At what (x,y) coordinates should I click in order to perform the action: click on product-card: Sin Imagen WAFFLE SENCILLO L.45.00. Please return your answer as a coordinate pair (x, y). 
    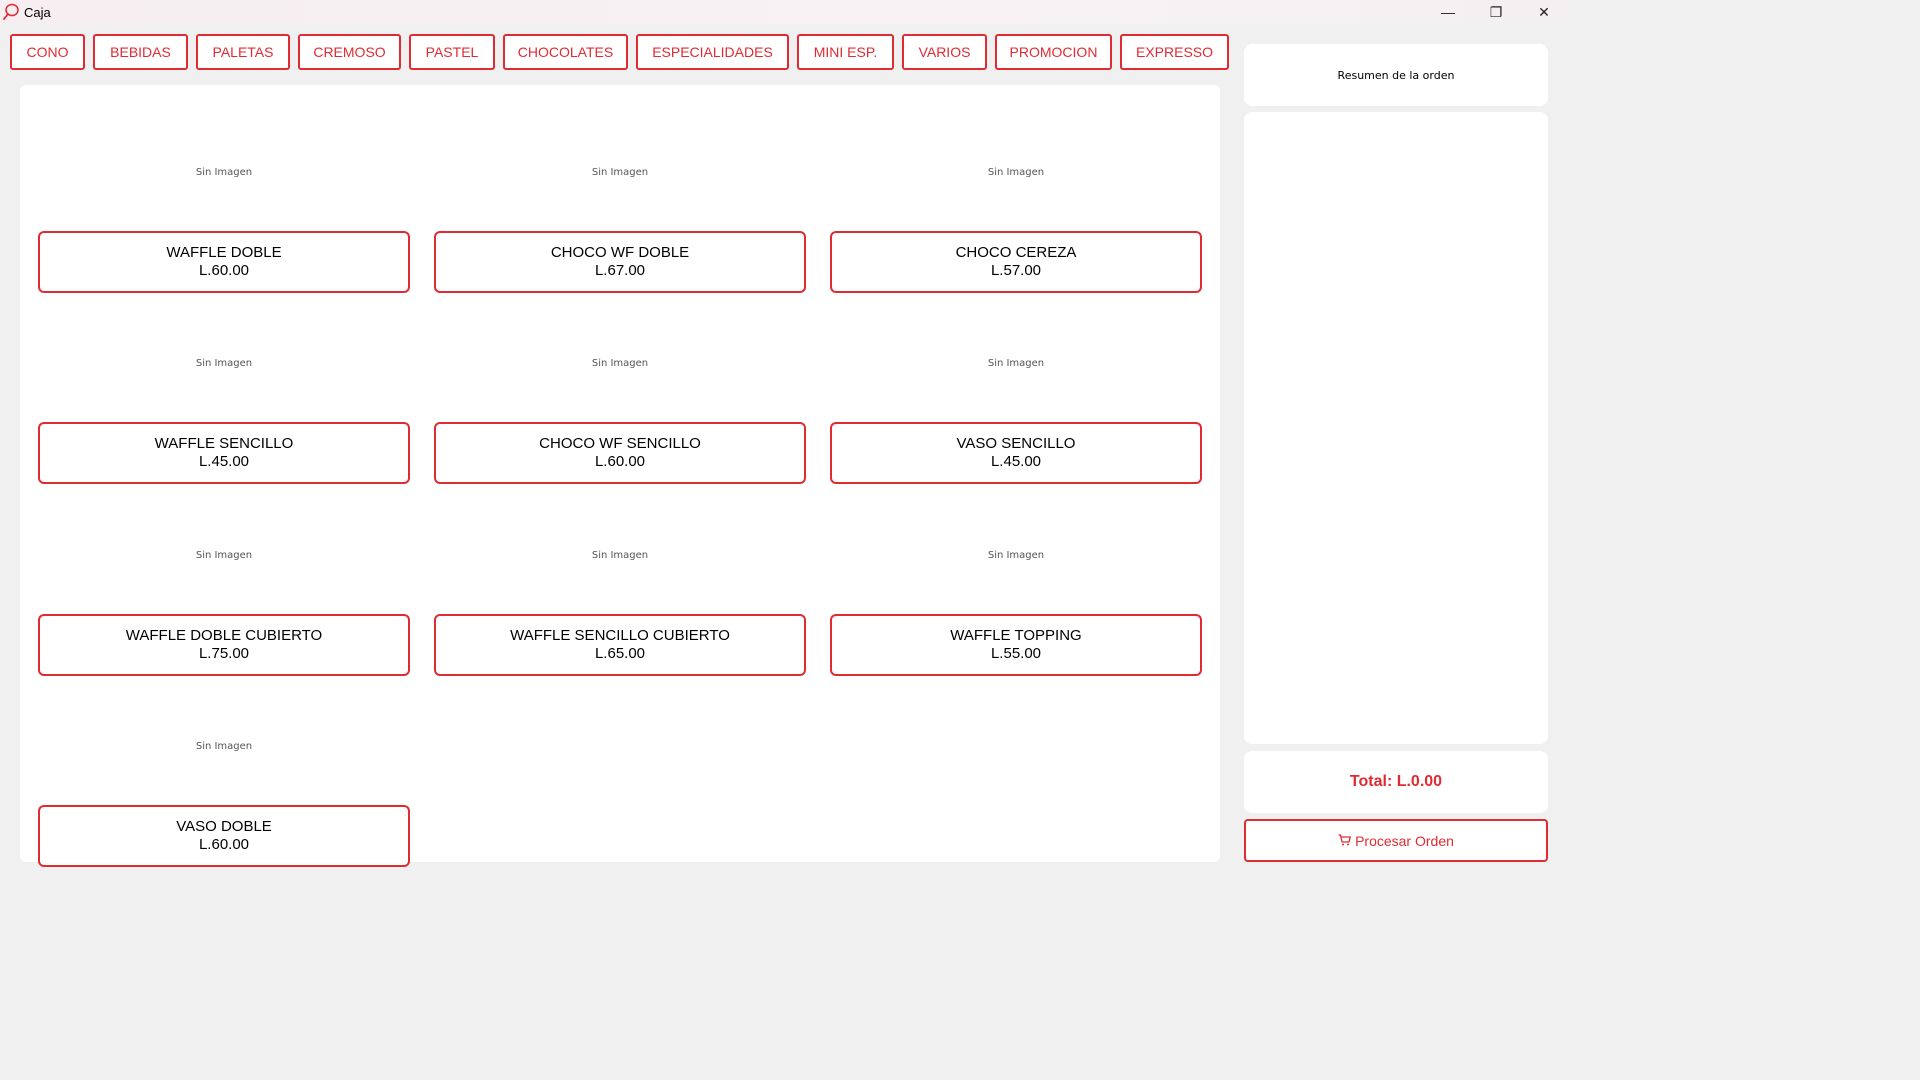
    Looking at the image, I should click on (224, 392).